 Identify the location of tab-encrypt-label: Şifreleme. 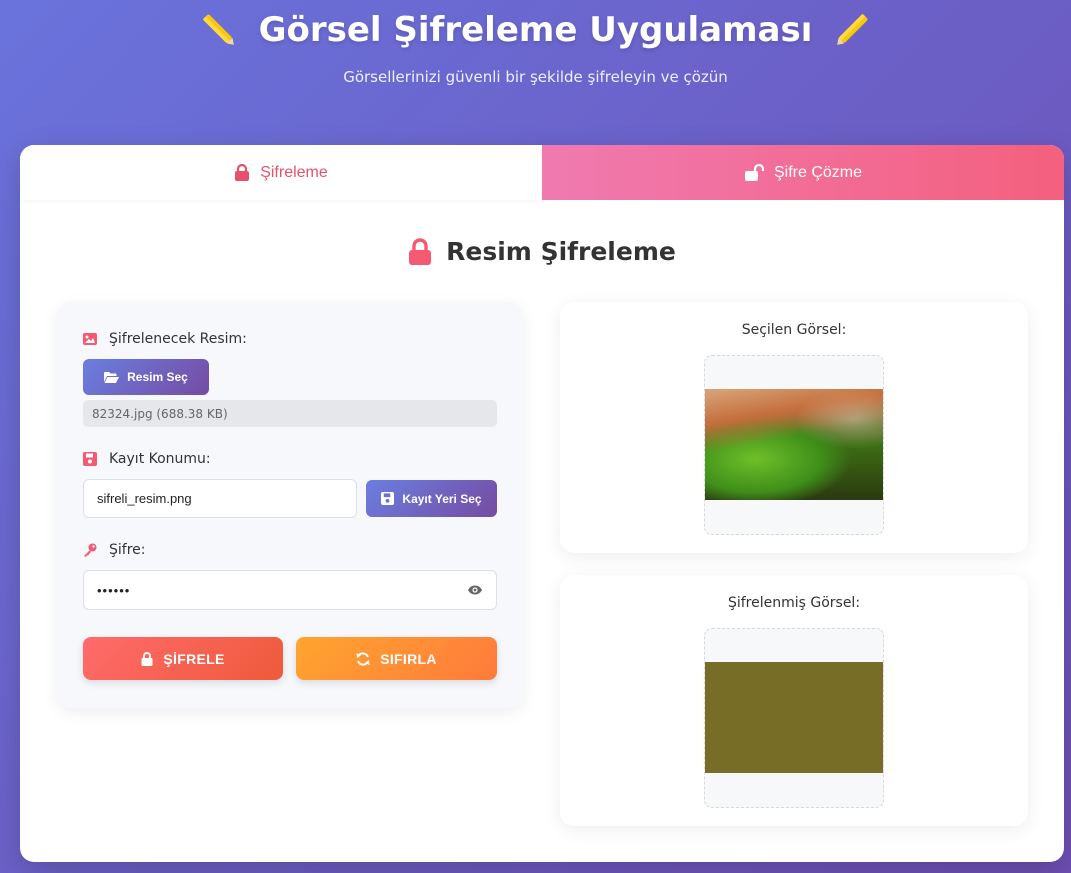
(294, 172).